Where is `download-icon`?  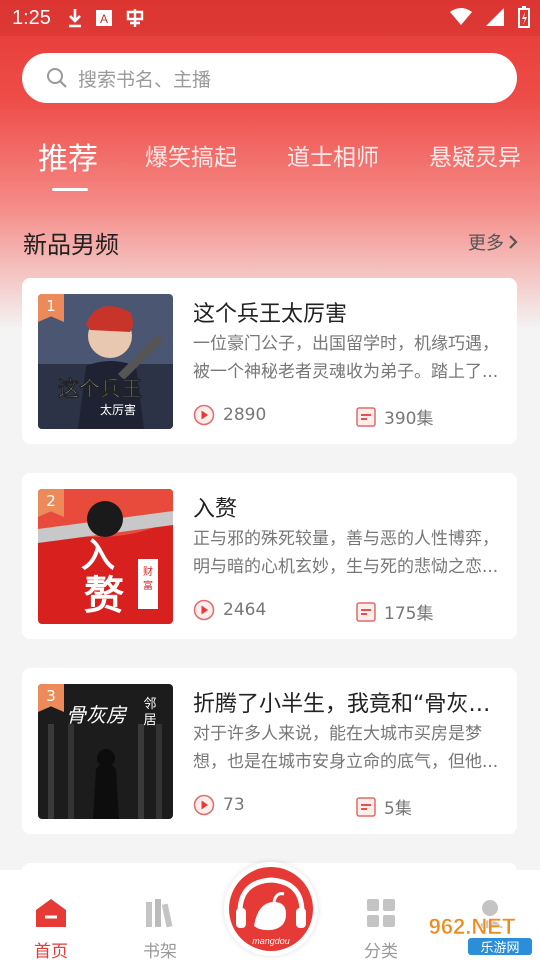 download-icon is located at coordinates (74, 18).